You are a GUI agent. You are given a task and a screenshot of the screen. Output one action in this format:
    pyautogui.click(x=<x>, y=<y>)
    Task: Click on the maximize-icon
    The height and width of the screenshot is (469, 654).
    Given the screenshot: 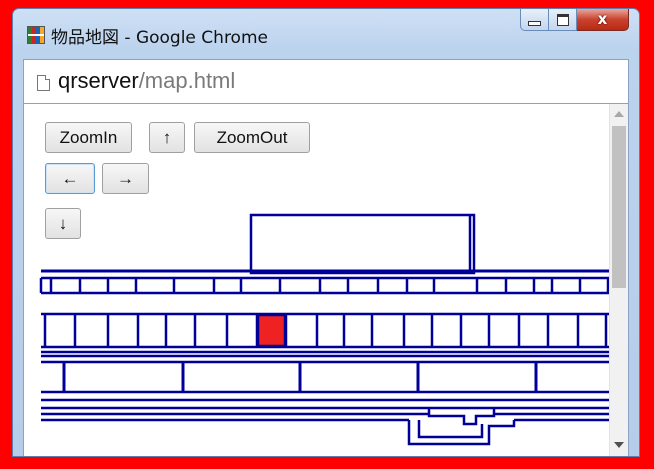 What is the action you would take?
    pyautogui.click(x=562, y=19)
    